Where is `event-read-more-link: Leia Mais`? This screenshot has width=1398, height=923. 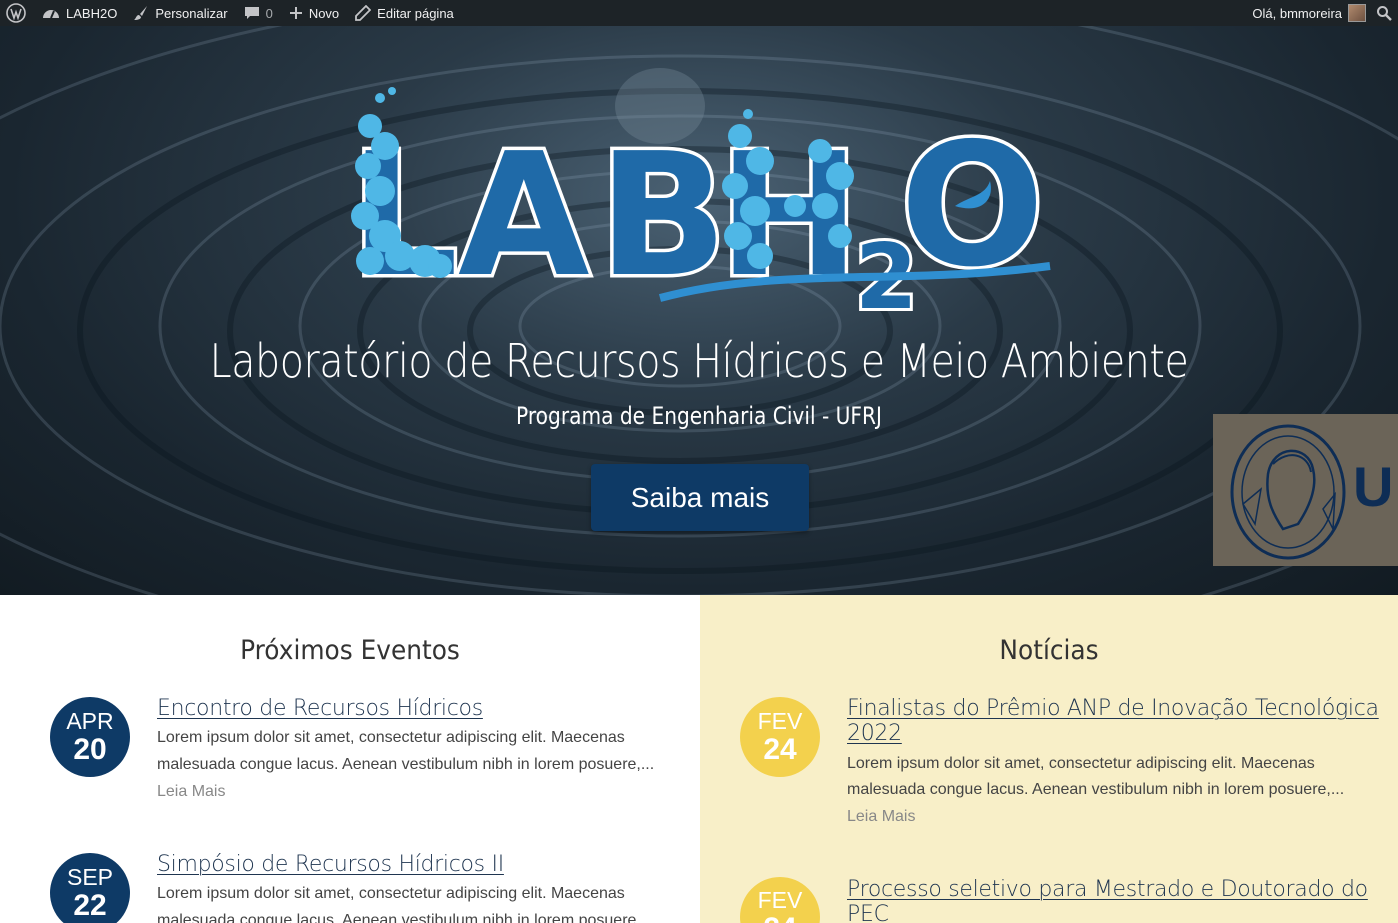
event-read-more-link: Leia Mais is located at coordinates (191, 792).